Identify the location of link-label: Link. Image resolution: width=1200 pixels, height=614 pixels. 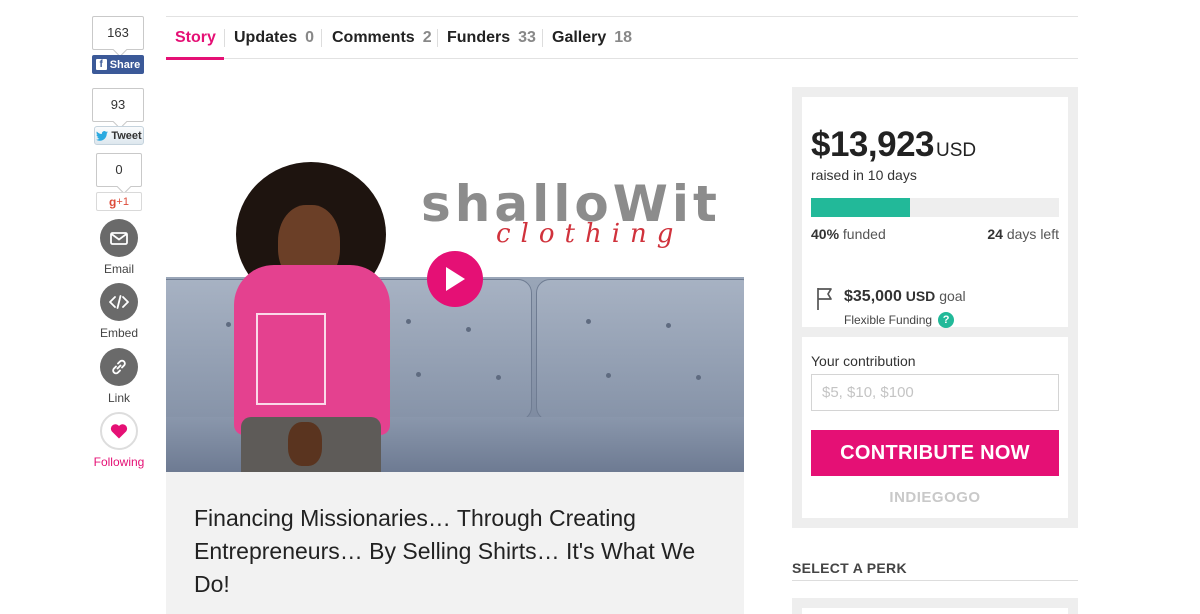
(118, 398).